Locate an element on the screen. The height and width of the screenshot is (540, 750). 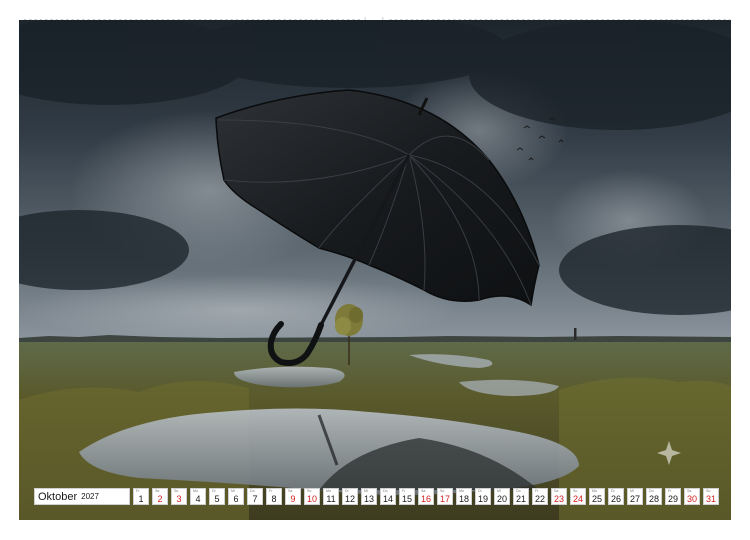
day-cell: Di 5 is located at coordinates (217, 496).